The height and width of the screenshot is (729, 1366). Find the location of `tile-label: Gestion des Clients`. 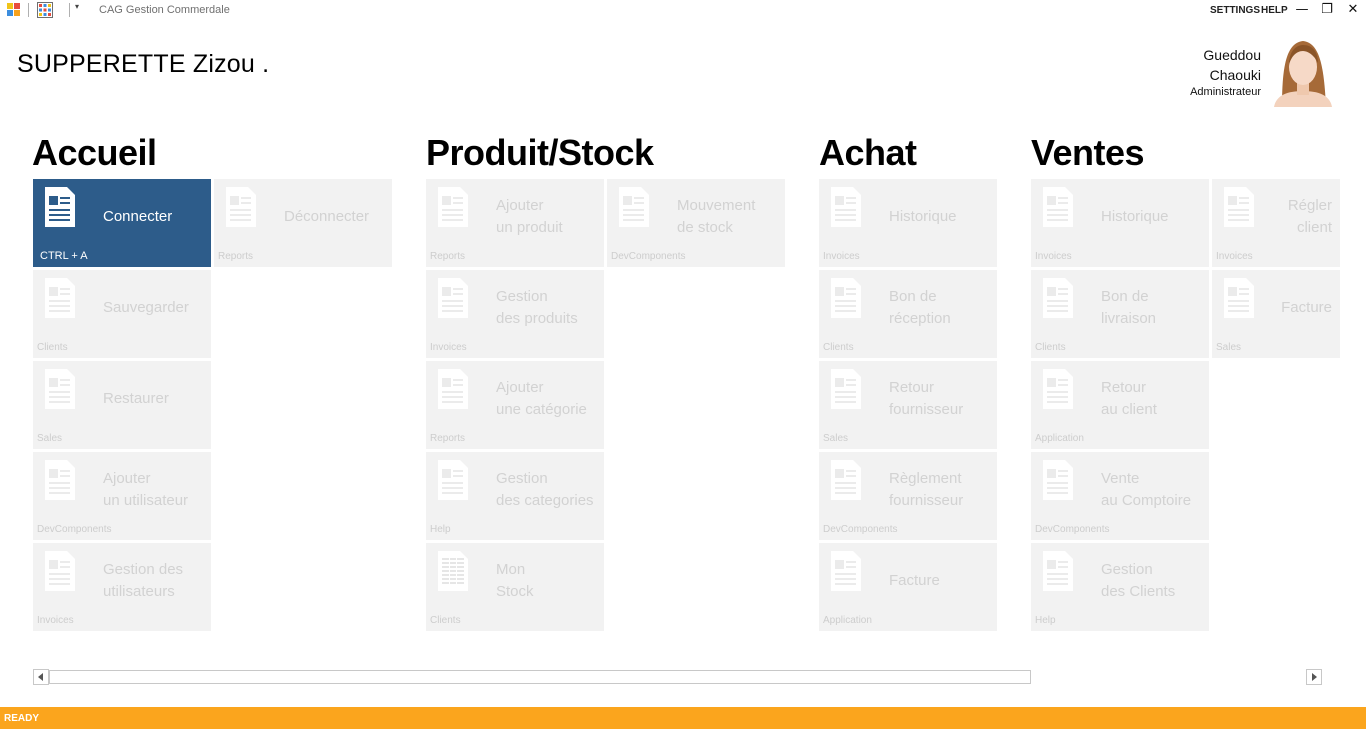

tile-label: Gestion des Clients is located at coordinates (1138, 580).